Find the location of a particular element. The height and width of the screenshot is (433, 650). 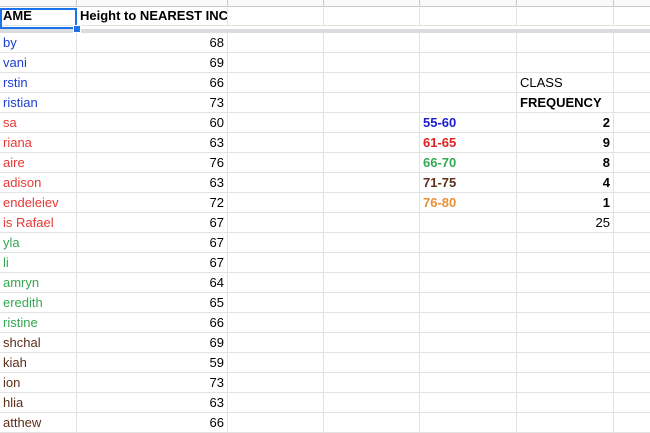

height-cell: 64 is located at coordinates (152, 283).